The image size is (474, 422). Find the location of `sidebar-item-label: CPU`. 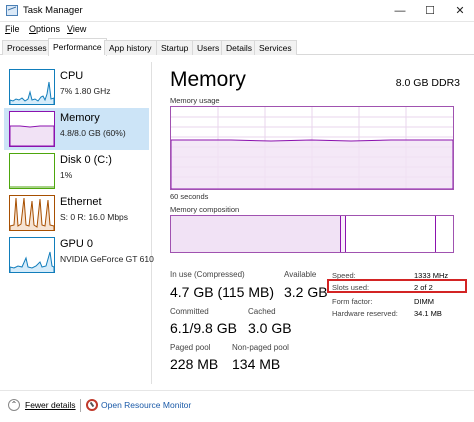

sidebar-item-label: CPU is located at coordinates (72, 76).